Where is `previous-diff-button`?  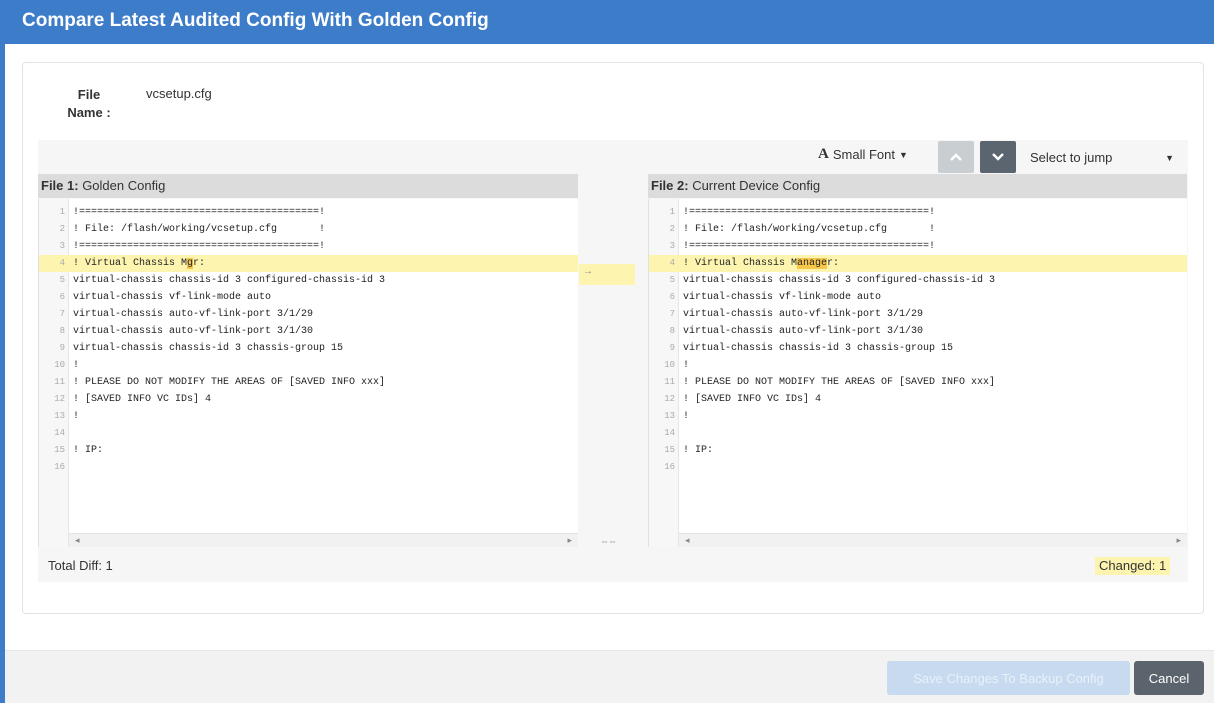 previous-diff-button is located at coordinates (956, 157).